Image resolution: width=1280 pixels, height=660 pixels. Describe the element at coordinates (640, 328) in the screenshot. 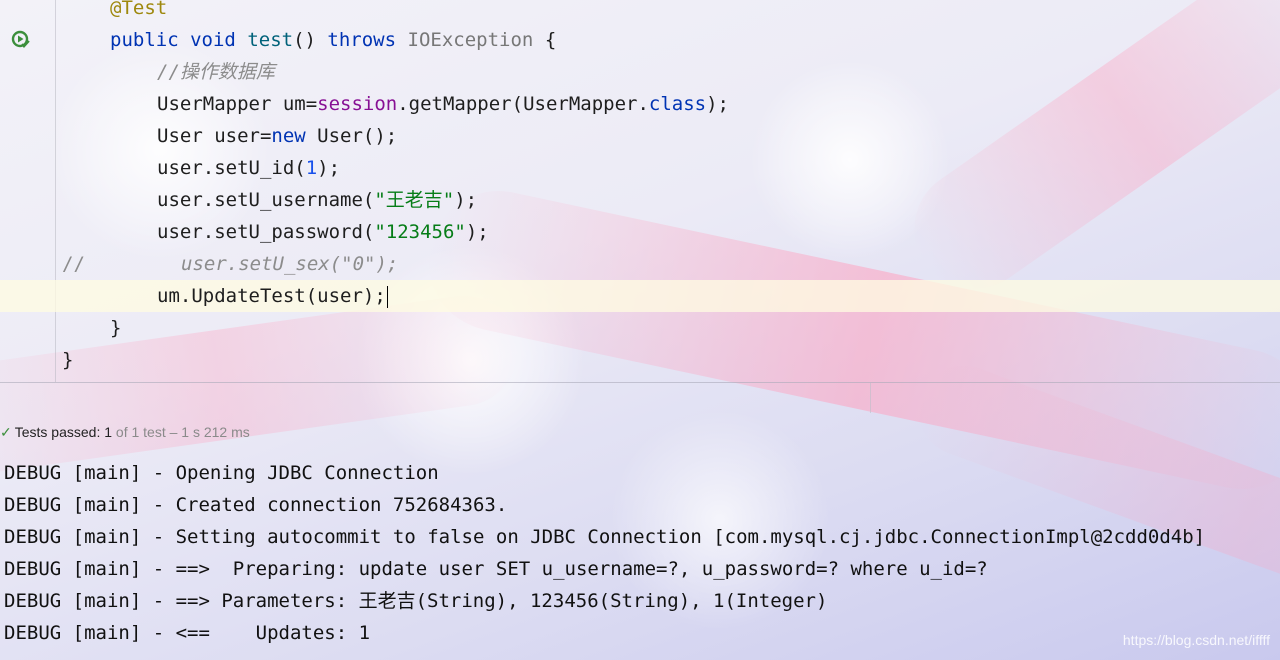

I see `code-line-close-method: }` at that location.